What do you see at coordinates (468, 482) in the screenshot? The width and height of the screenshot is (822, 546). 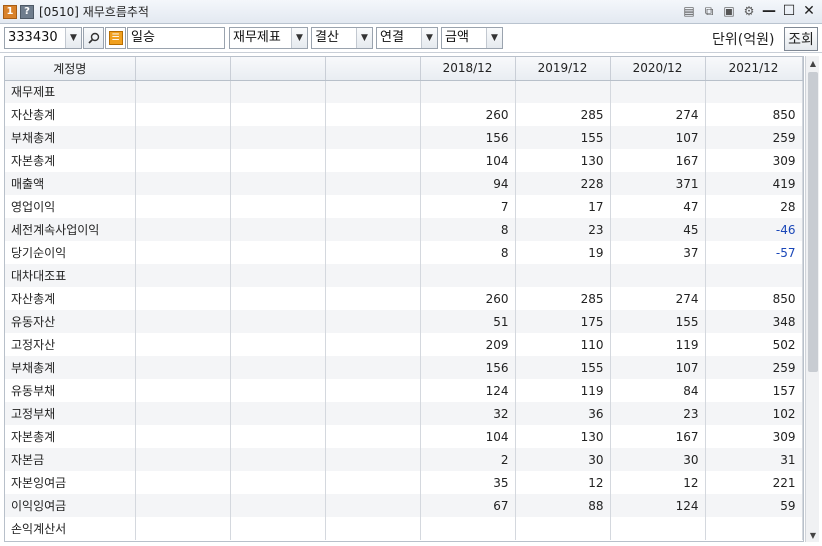 I see `value-cell: 35` at bounding box center [468, 482].